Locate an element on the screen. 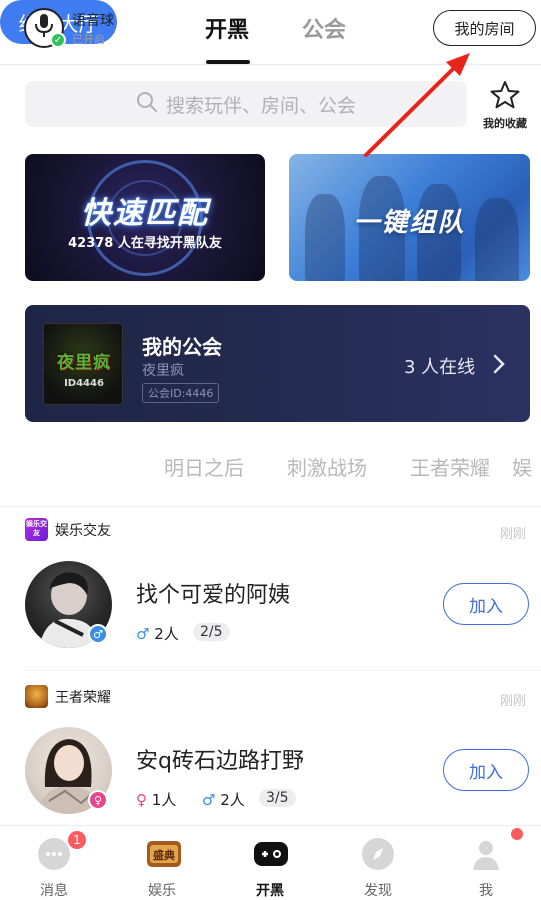 This screenshot has width=541, height=900. nav-label: 消息 is located at coordinates (54, 891).